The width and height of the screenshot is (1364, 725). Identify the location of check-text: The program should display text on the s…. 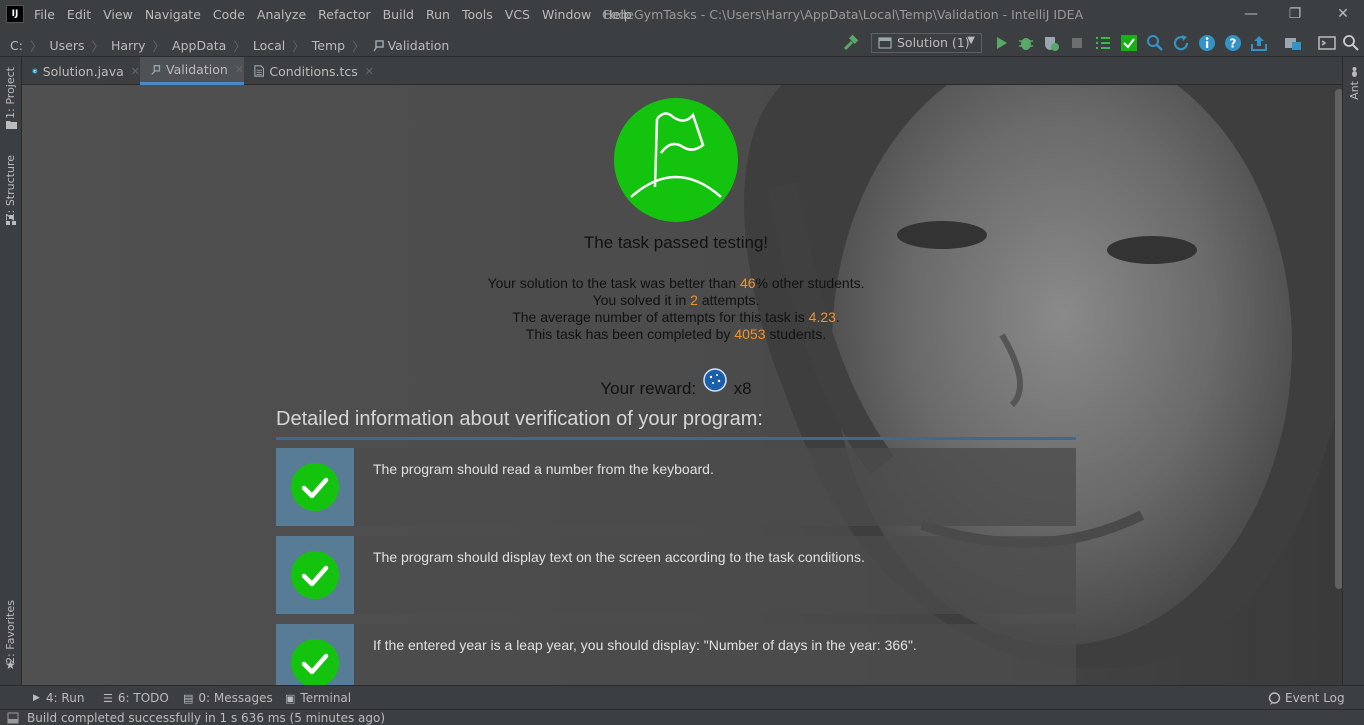
(619, 557).